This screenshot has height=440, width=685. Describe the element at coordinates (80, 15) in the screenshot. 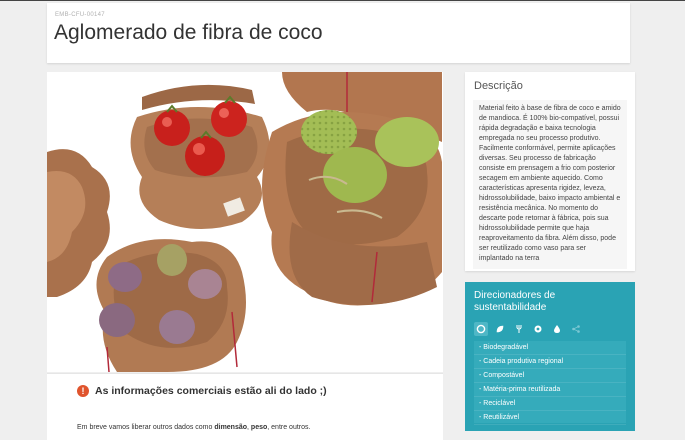

I see `product-code: EMB-CFU-00147` at that location.